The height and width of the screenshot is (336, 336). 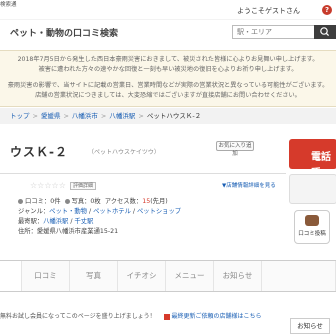 I want to click on address-line: 住所：愛媛県八幡浜市産業通15-21, so click(x=68, y=231).